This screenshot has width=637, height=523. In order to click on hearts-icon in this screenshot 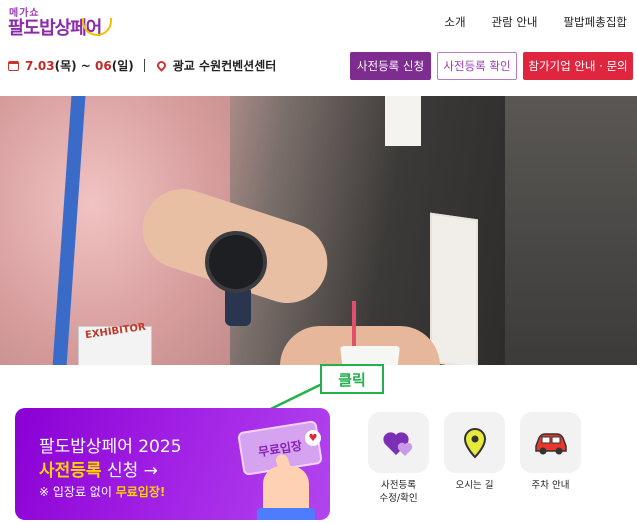, I will do `click(397, 443)`.